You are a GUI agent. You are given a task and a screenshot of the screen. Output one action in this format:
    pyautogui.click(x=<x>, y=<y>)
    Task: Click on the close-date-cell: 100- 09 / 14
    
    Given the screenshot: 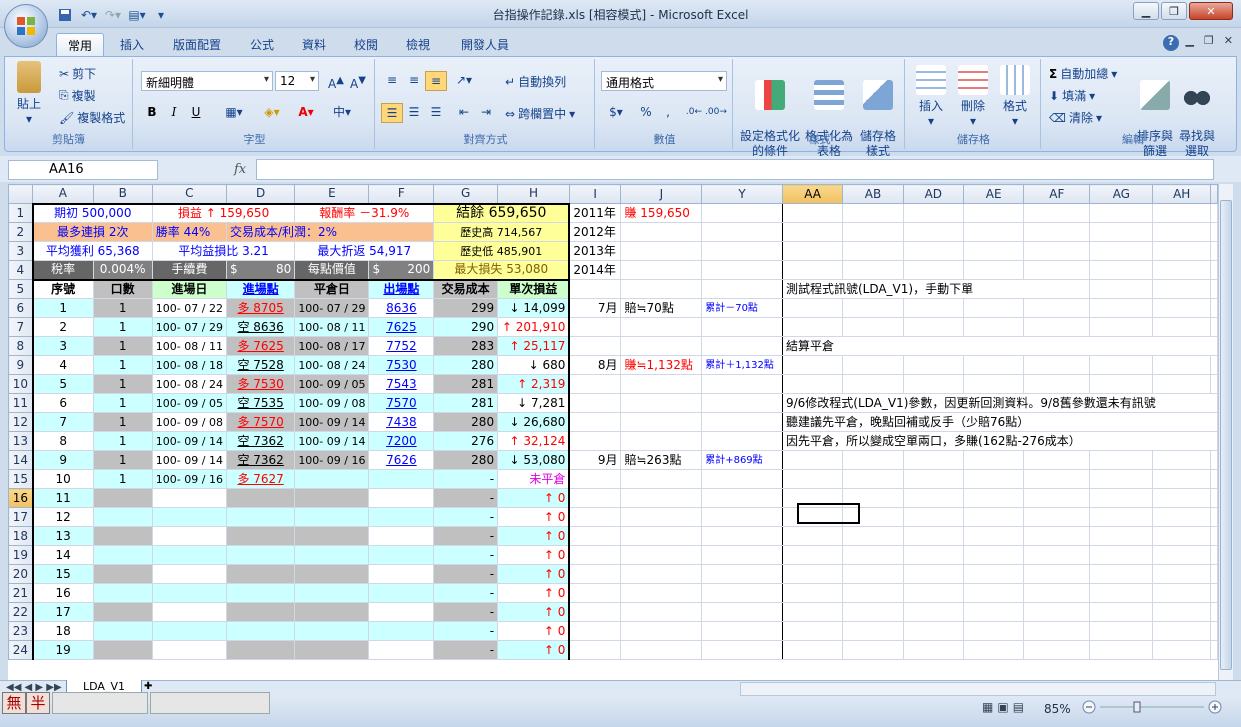 What is the action you would take?
    pyautogui.click(x=332, y=422)
    